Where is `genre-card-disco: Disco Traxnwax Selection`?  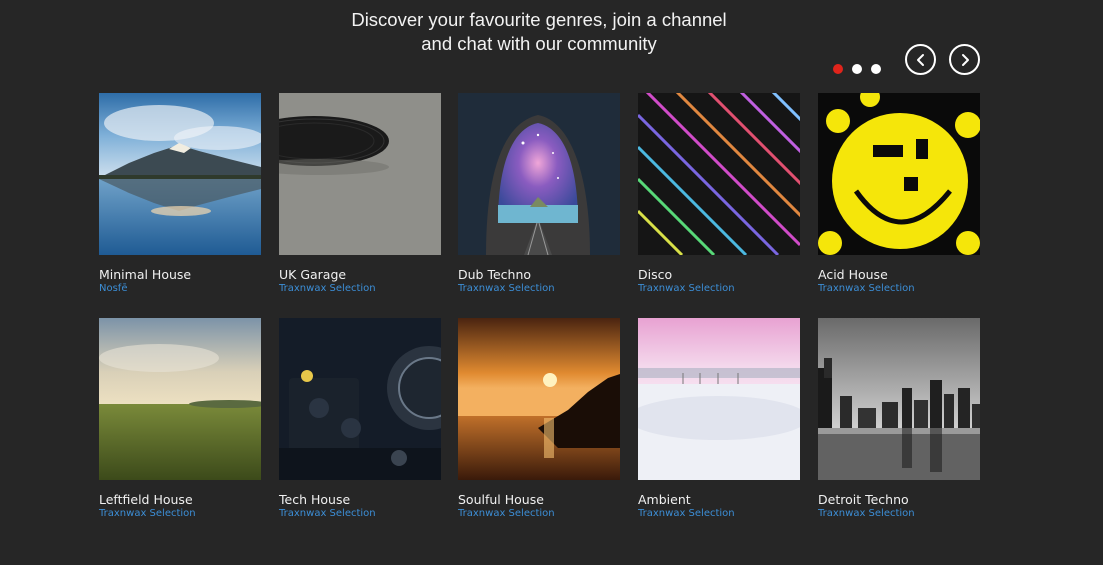
genre-card-disco: Disco Traxnwax Selection is located at coordinates (719, 194).